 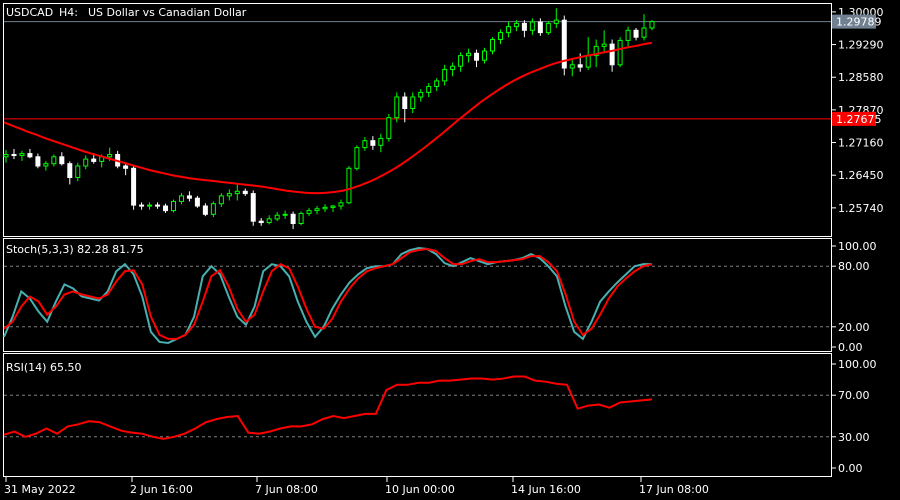 What do you see at coordinates (859, 119) in the screenshot?
I see `hline-price-label: 1.27675` at bounding box center [859, 119].